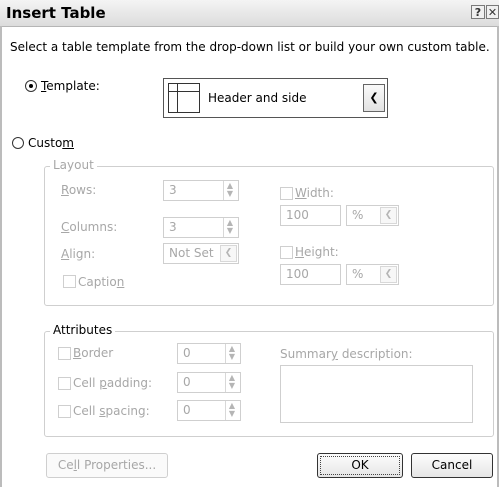 This screenshot has width=499, height=487. What do you see at coordinates (1, 256) in the screenshot?
I see `window-border-left` at bounding box center [1, 256].